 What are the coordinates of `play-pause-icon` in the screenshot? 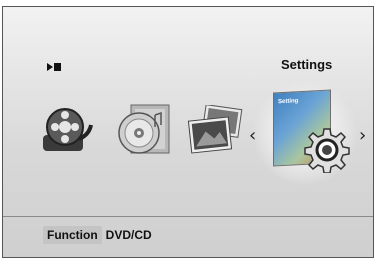 It's located at (54, 67).